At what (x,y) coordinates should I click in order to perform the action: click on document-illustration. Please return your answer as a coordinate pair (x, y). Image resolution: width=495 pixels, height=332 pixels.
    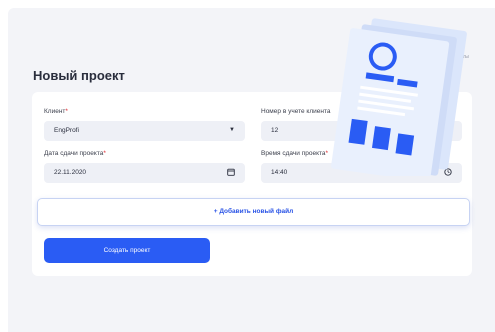
    Looking at the image, I should click on (399, 97).